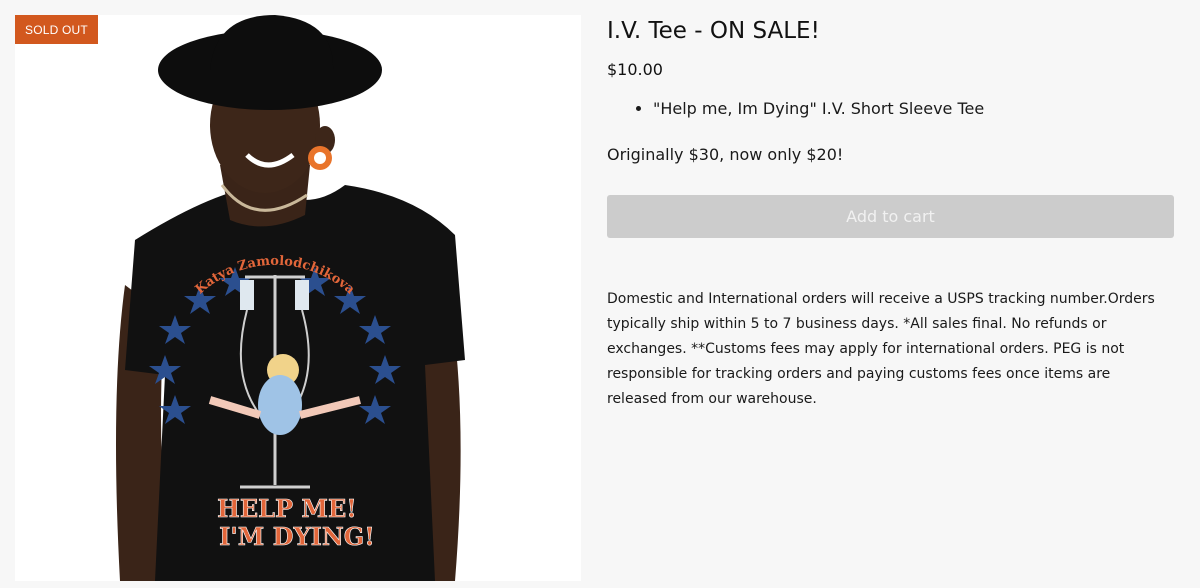 This screenshot has height=588, width=1200. I want to click on shirt-slogan-line1: HELP ME!, so click(287, 508).